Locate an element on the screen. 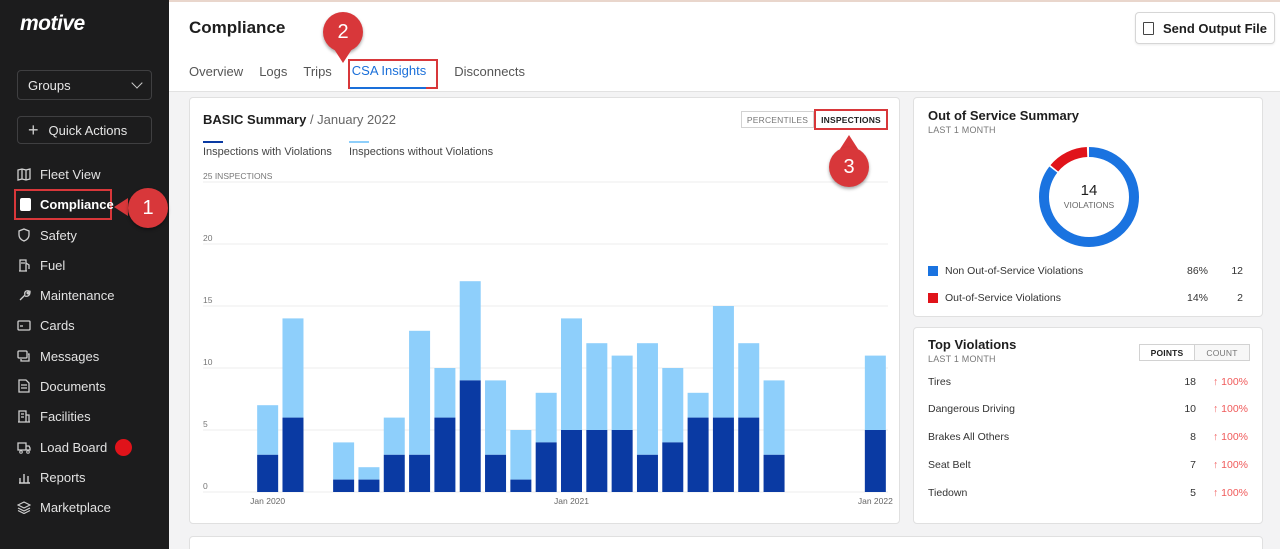  callout-2: 2 is located at coordinates (343, 32).